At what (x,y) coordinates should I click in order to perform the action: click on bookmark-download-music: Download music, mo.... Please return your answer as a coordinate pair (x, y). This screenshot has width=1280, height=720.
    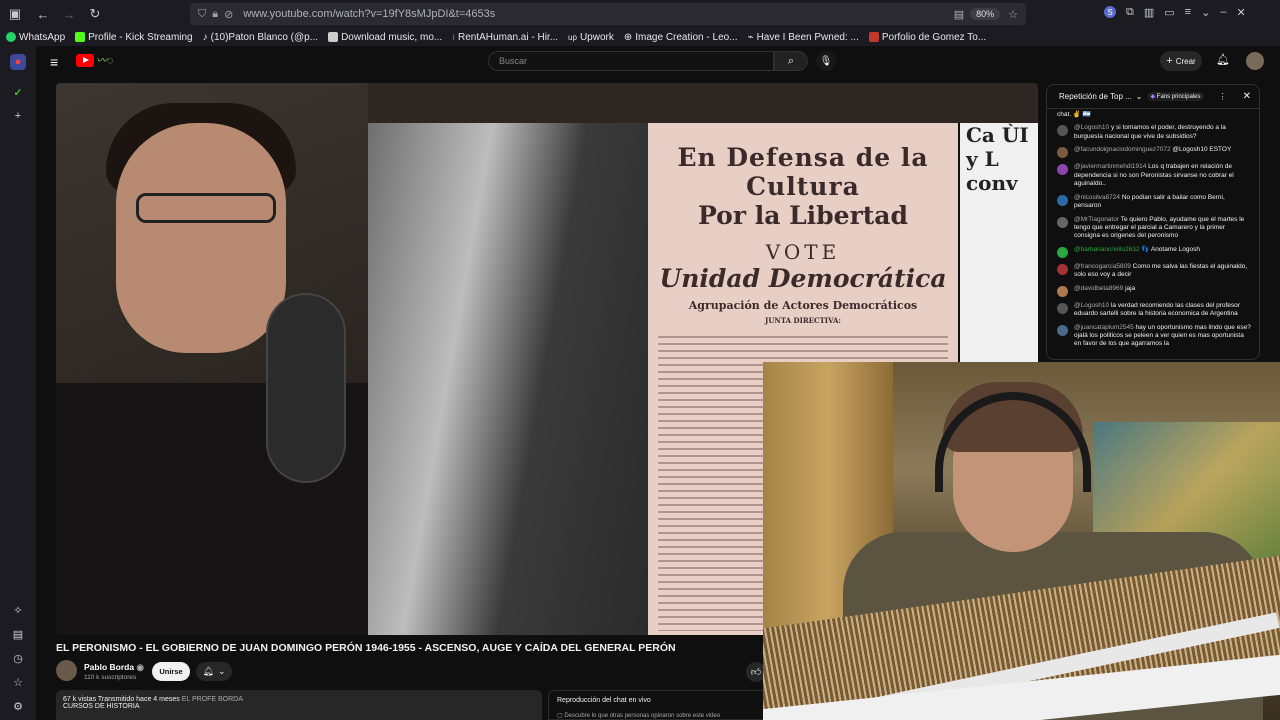
    Looking at the image, I should click on (385, 37).